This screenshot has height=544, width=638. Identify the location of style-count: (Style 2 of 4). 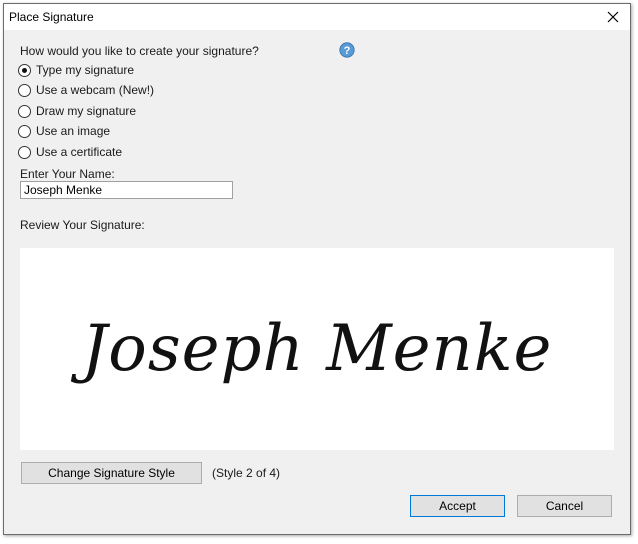
(246, 473).